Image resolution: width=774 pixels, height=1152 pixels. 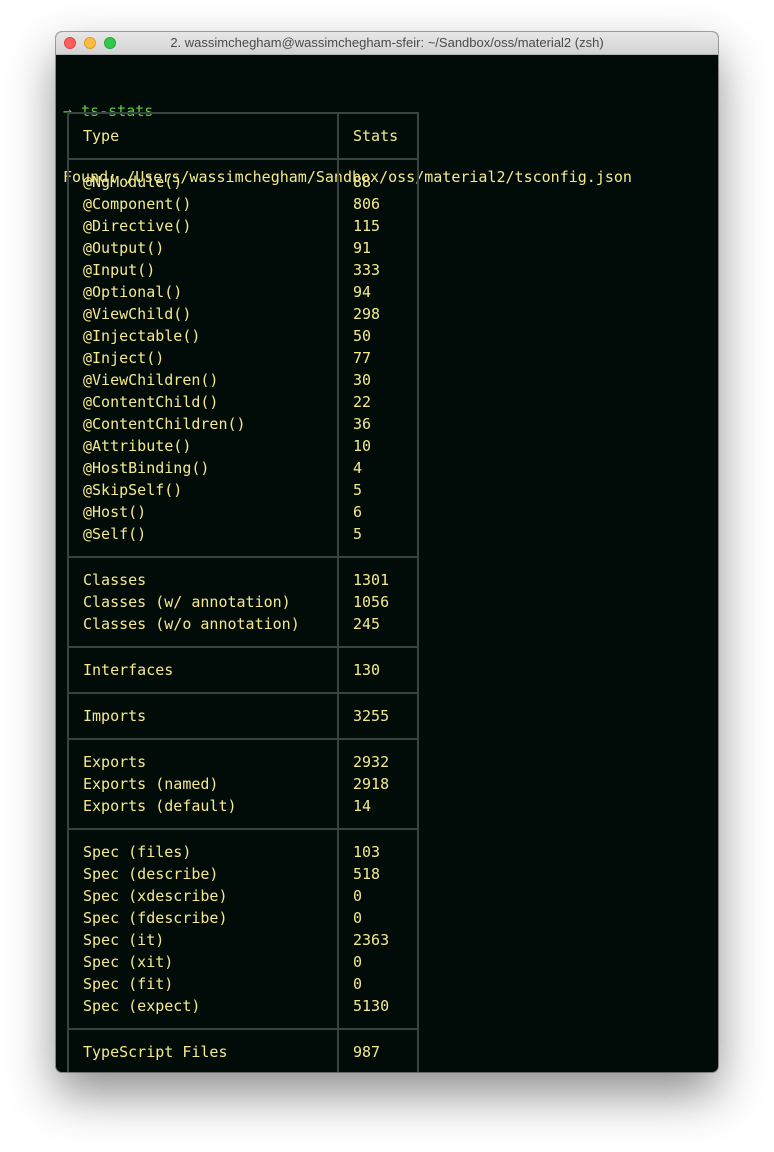 What do you see at coordinates (128, 984) in the screenshot?
I see `row-label: Spec (fit)` at bounding box center [128, 984].